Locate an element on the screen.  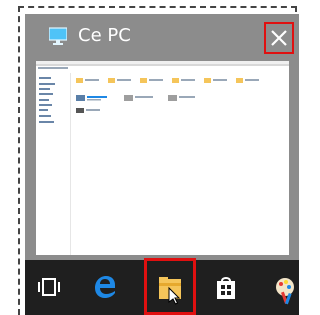
close-button is located at coordinates (279, 38).